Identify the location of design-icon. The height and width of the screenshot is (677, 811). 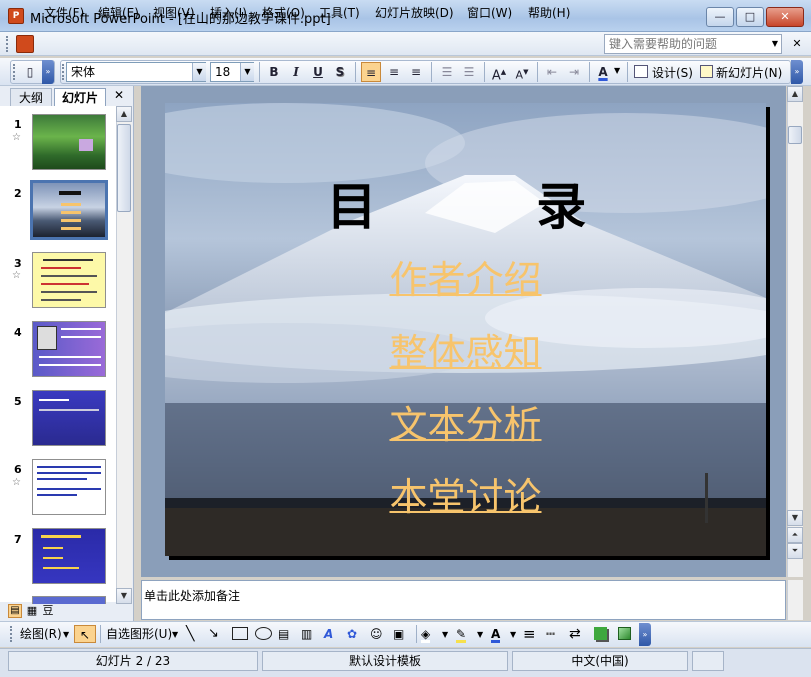
(641, 71).